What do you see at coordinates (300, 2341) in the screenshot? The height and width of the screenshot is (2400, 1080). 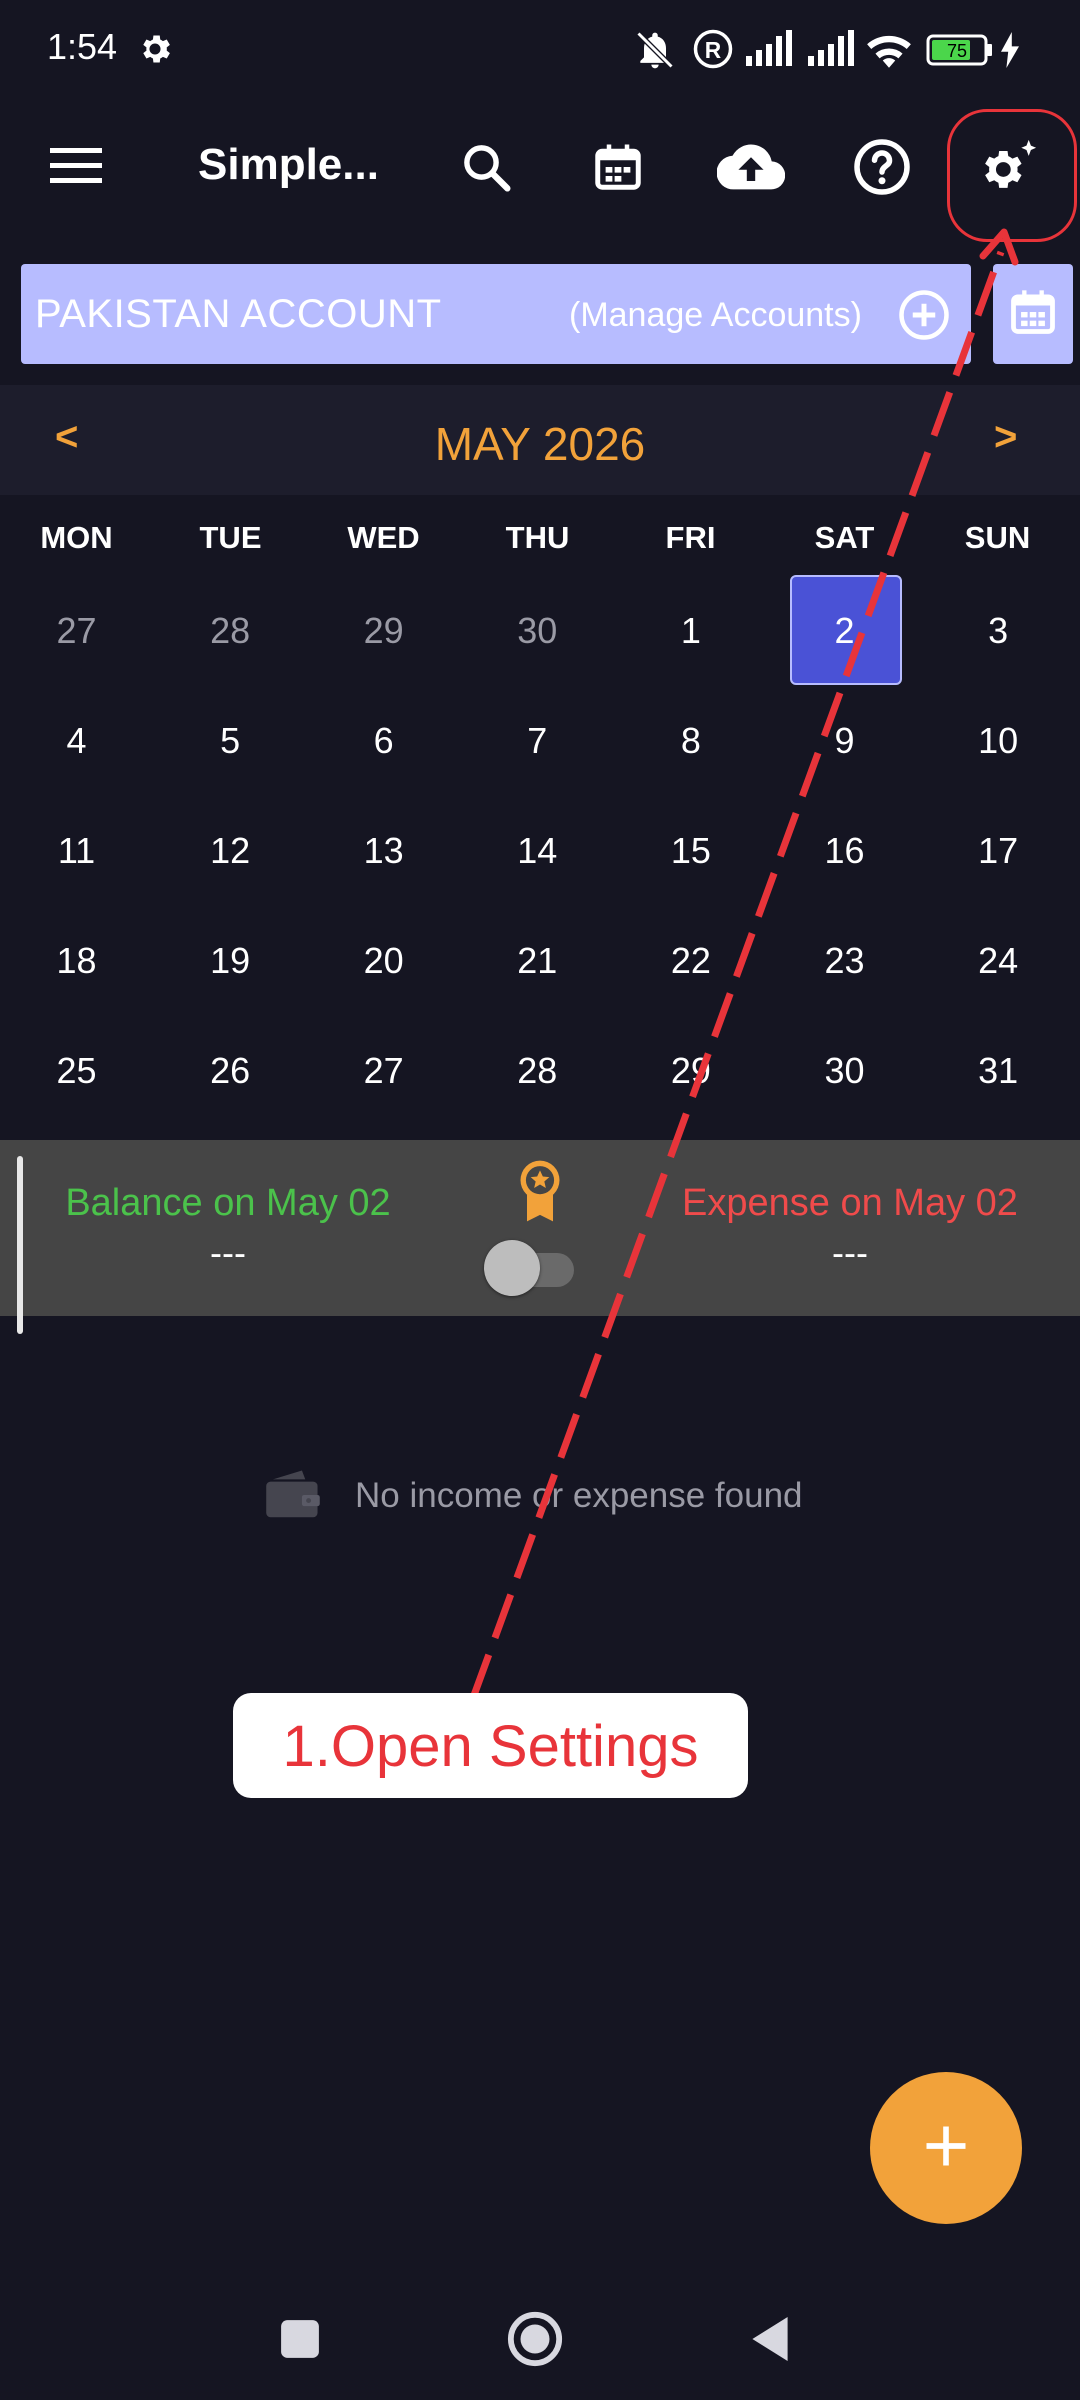 I see `recents-button` at bounding box center [300, 2341].